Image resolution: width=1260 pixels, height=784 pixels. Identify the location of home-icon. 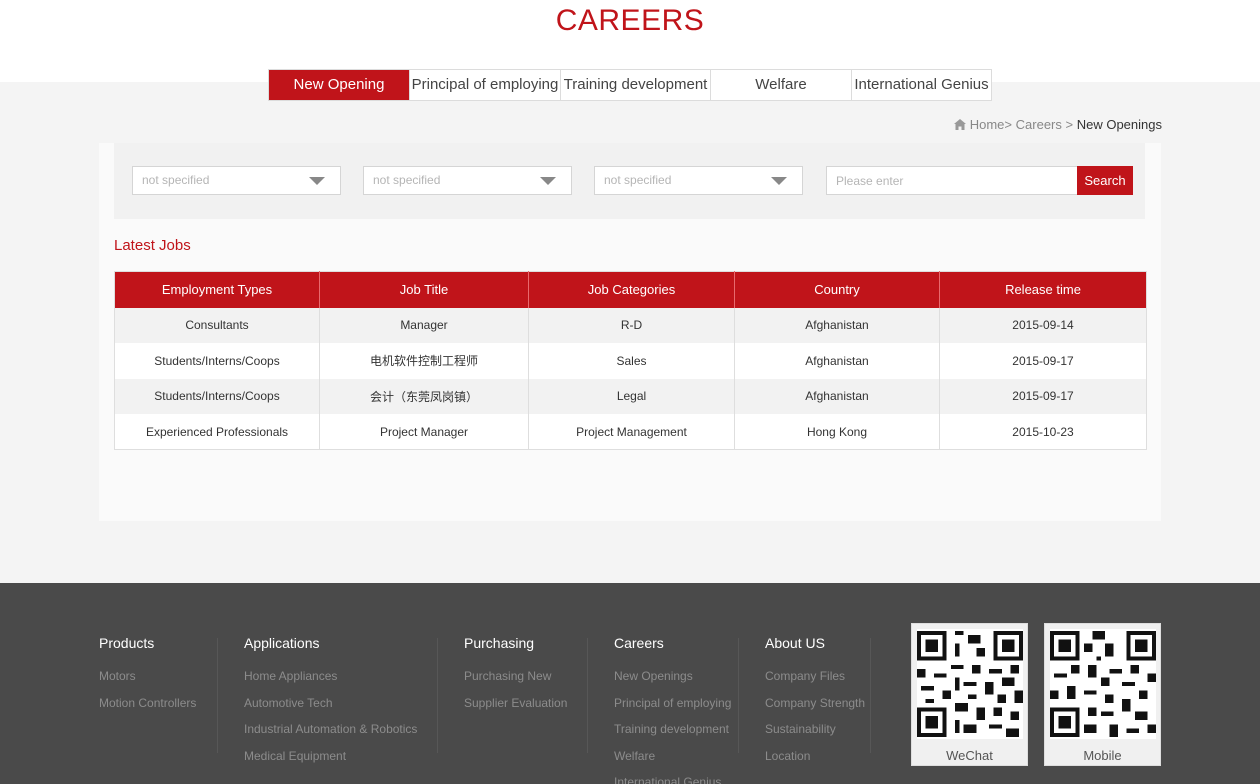
(959, 124).